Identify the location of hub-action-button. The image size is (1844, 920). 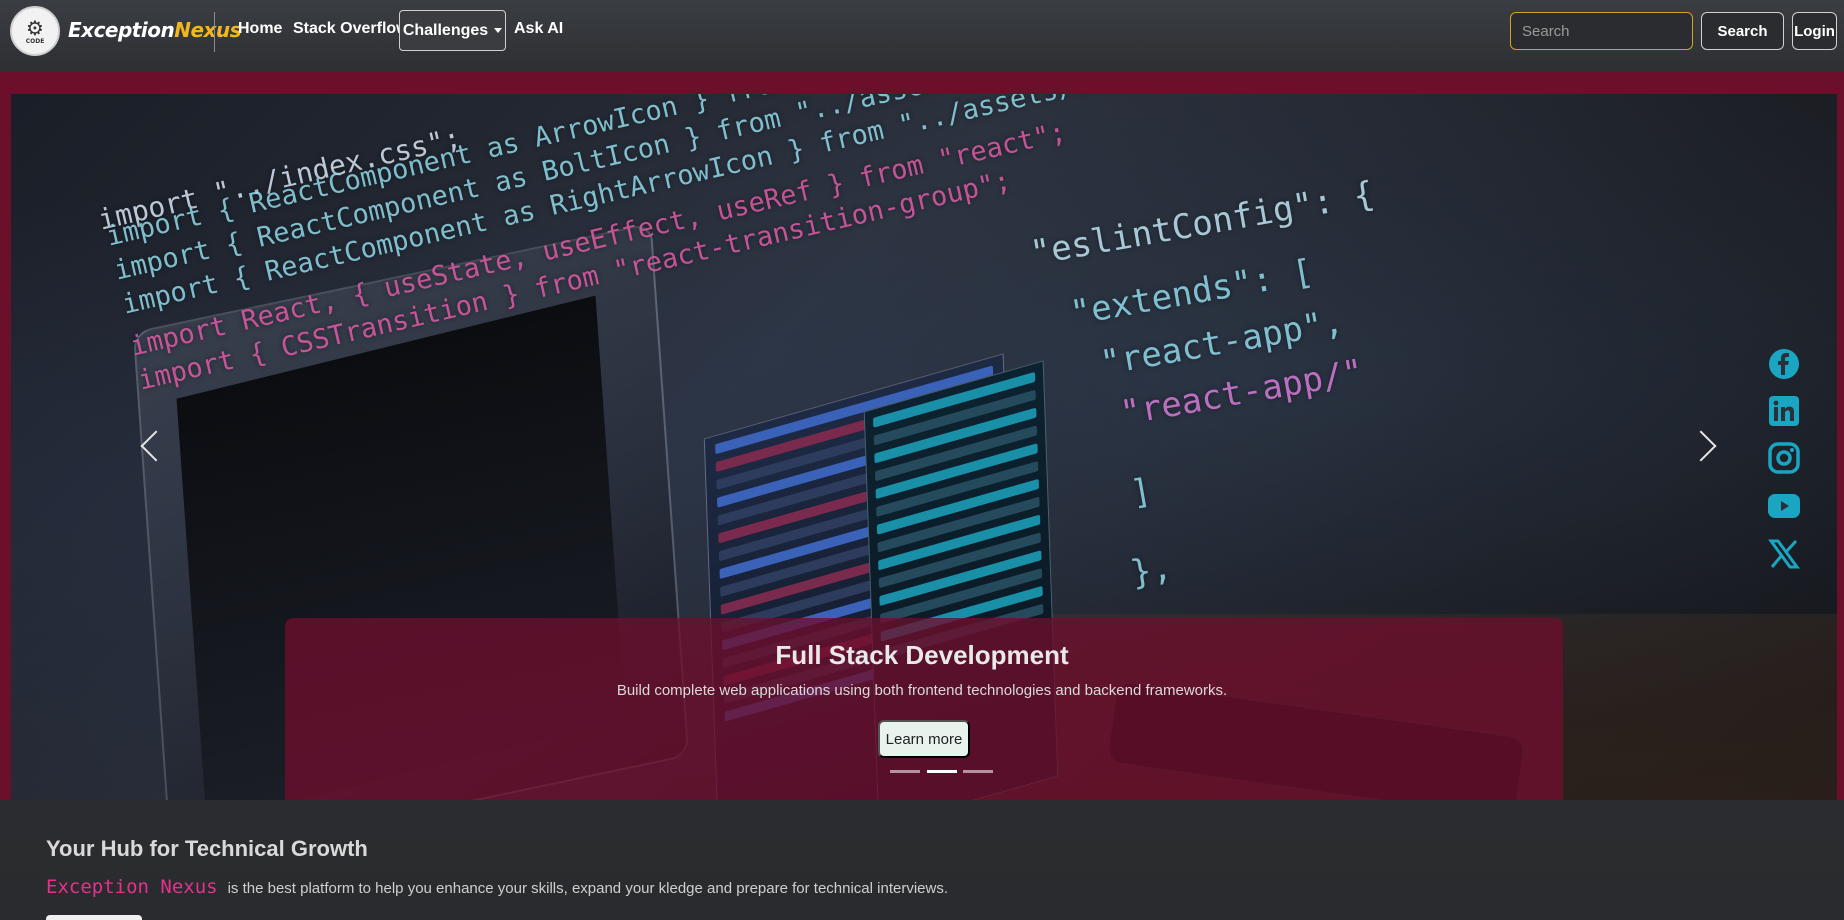
(94, 917).